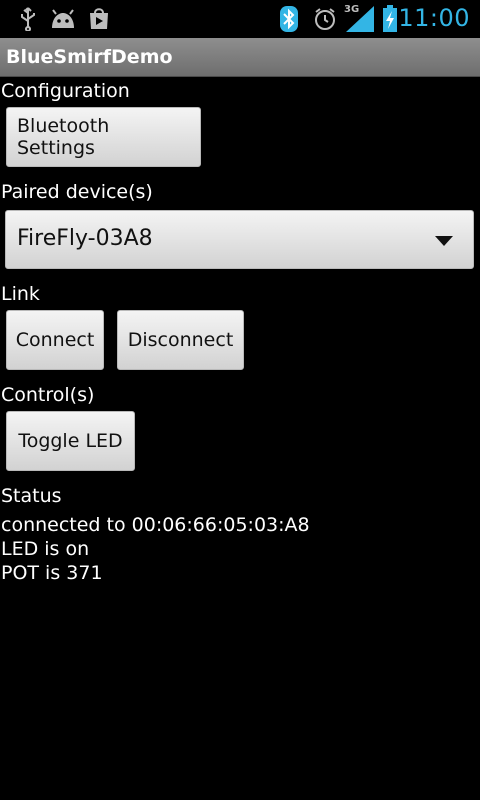  Describe the element at coordinates (48, 395) in the screenshot. I see `controls-label: Control(s)` at that location.